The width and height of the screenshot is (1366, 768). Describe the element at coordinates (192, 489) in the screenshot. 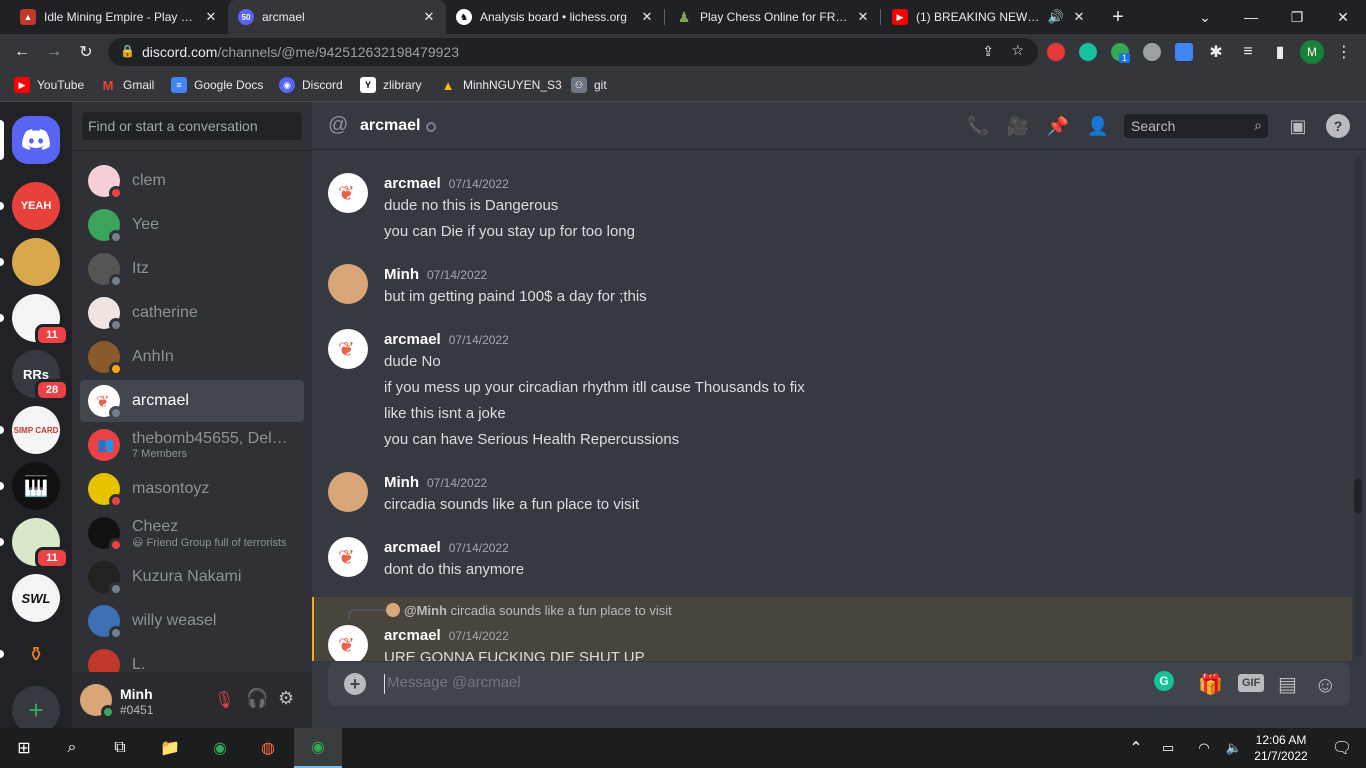

I see `dm-item-masontoyz: masontoyz` at that location.